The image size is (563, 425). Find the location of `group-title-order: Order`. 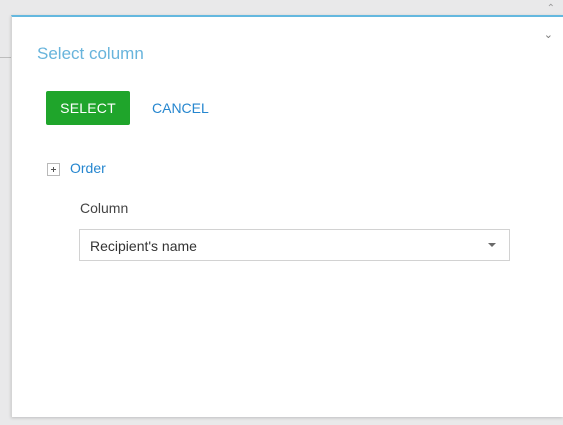

group-title-order: Order is located at coordinates (88, 168).